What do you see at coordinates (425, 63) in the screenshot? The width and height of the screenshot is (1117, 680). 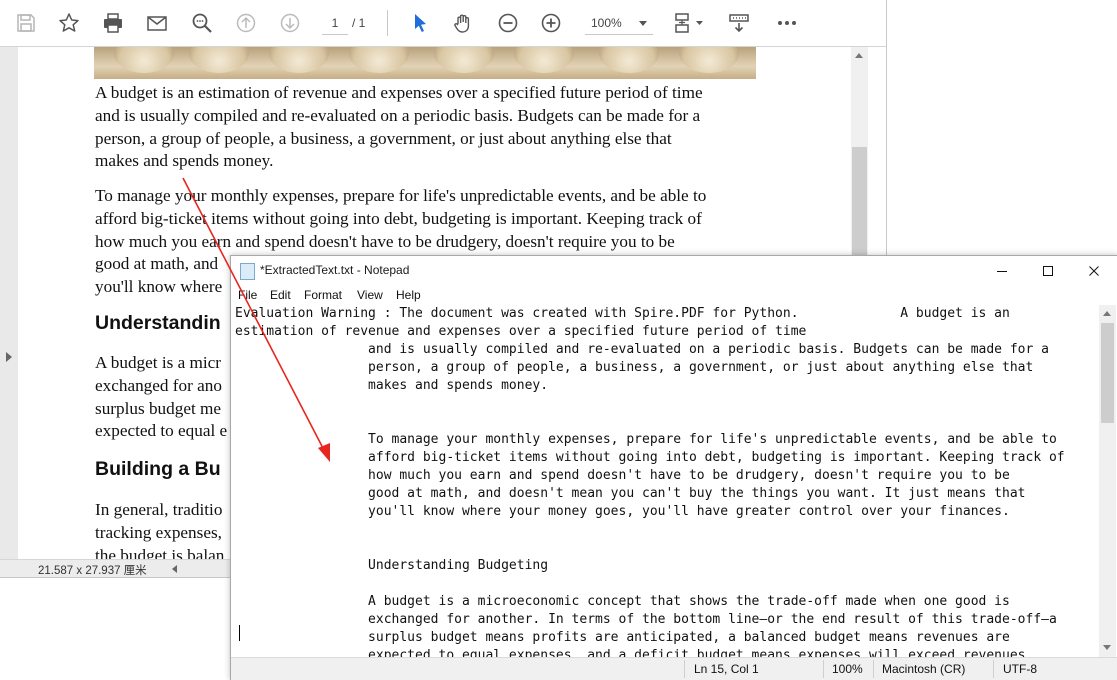 I see `document-image` at bounding box center [425, 63].